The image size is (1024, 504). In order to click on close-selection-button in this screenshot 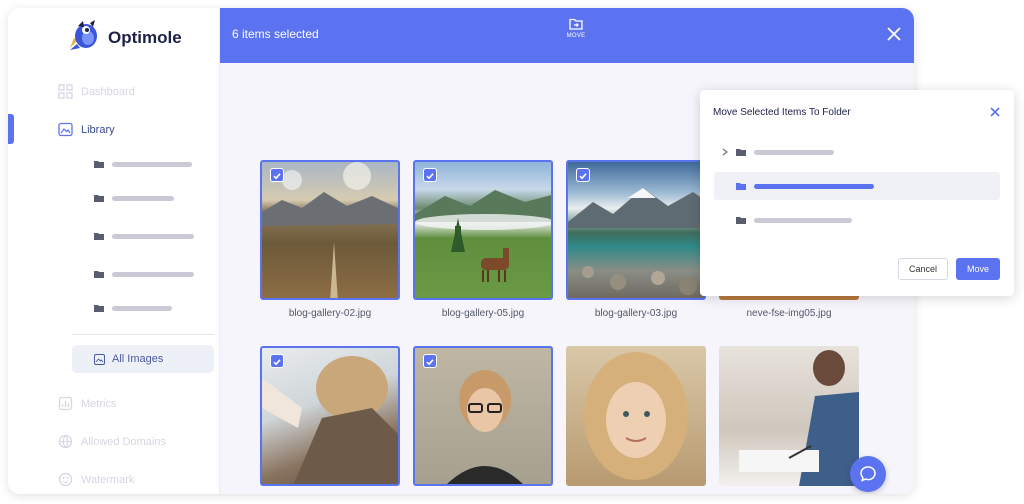, I will do `click(894, 34)`.